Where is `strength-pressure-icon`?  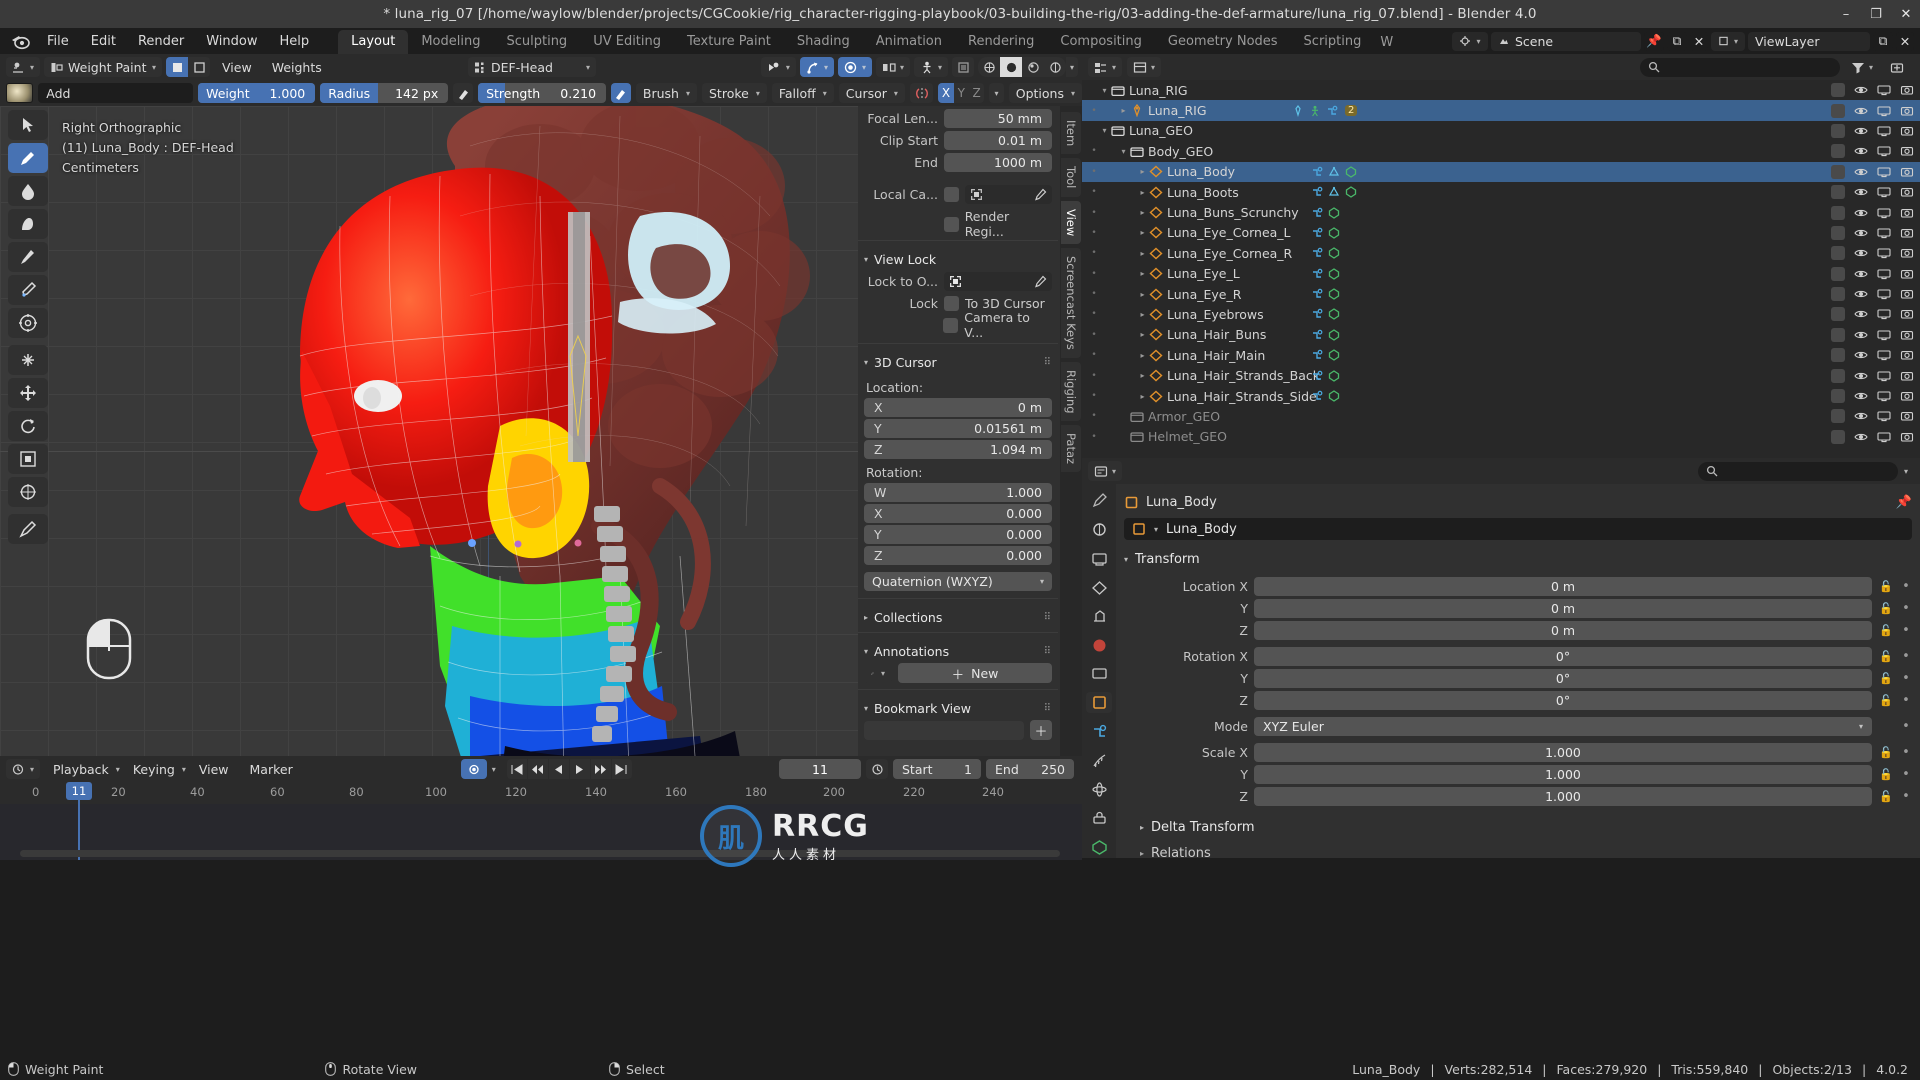 strength-pressure-icon is located at coordinates (621, 93).